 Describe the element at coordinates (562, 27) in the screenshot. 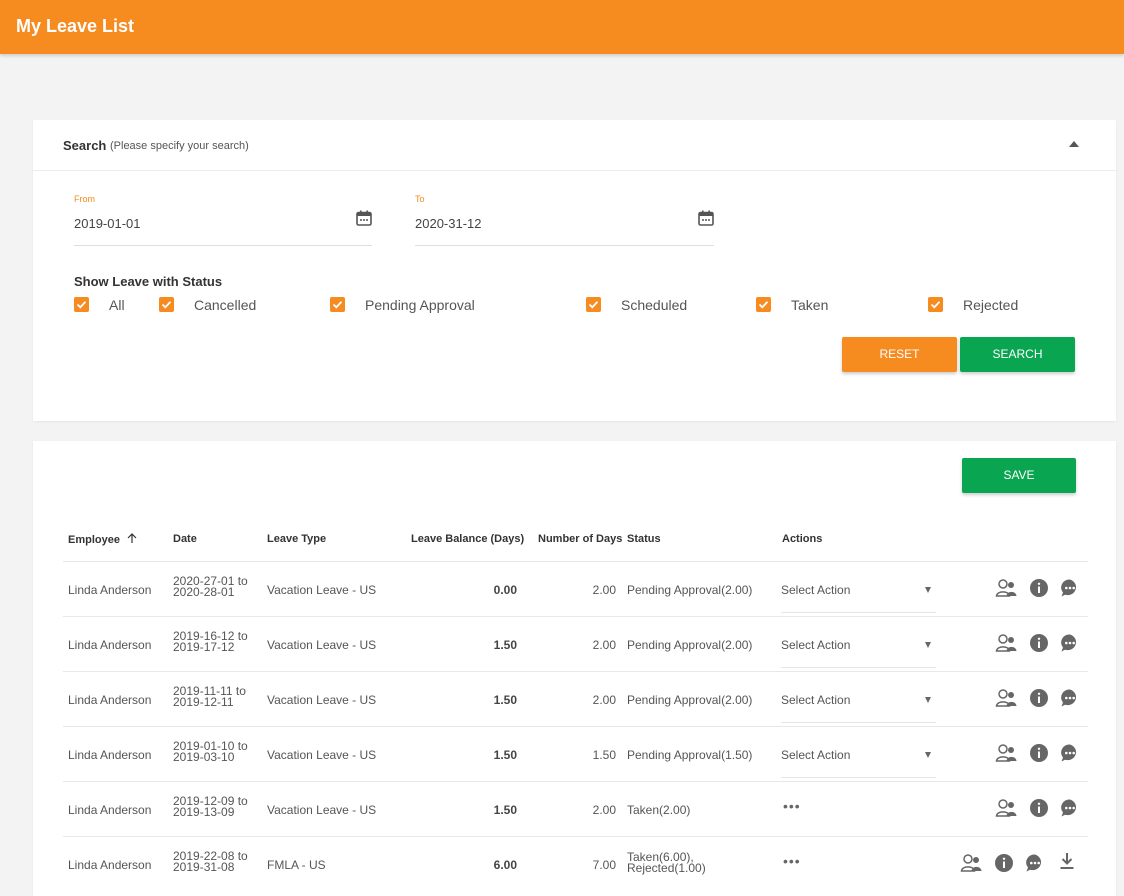

I see `top-bar: My Leave List` at that location.